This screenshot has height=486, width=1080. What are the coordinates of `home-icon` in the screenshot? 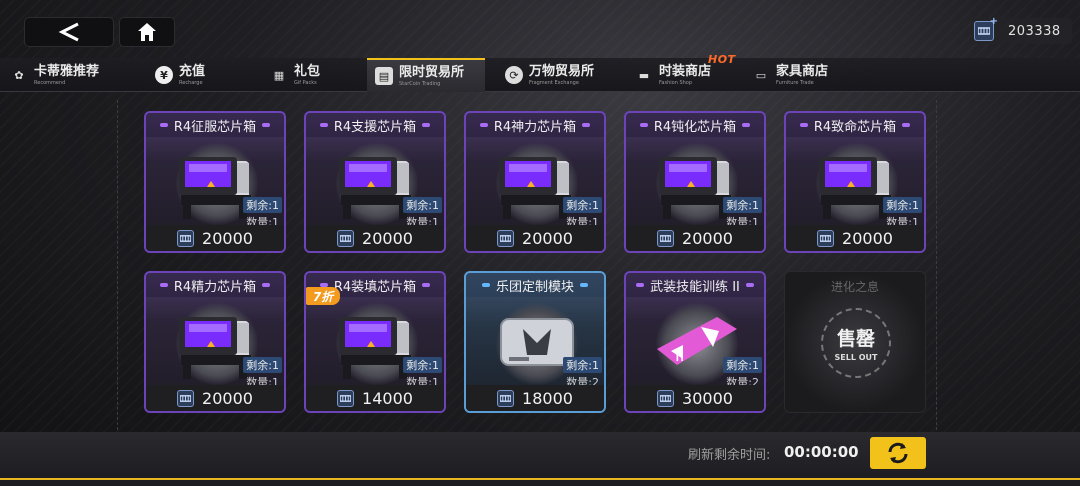 It's located at (147, 32).